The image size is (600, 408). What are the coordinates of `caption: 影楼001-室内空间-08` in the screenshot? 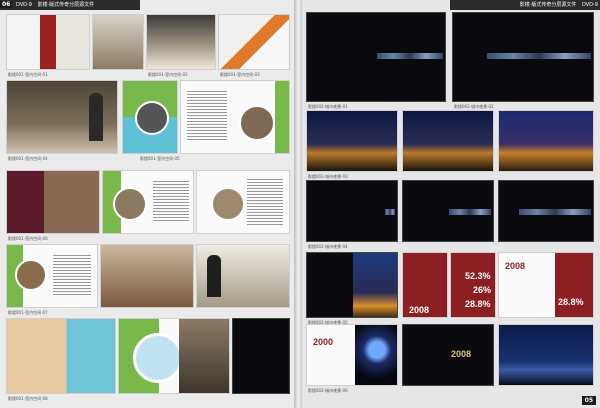 It's located at (28, 398).